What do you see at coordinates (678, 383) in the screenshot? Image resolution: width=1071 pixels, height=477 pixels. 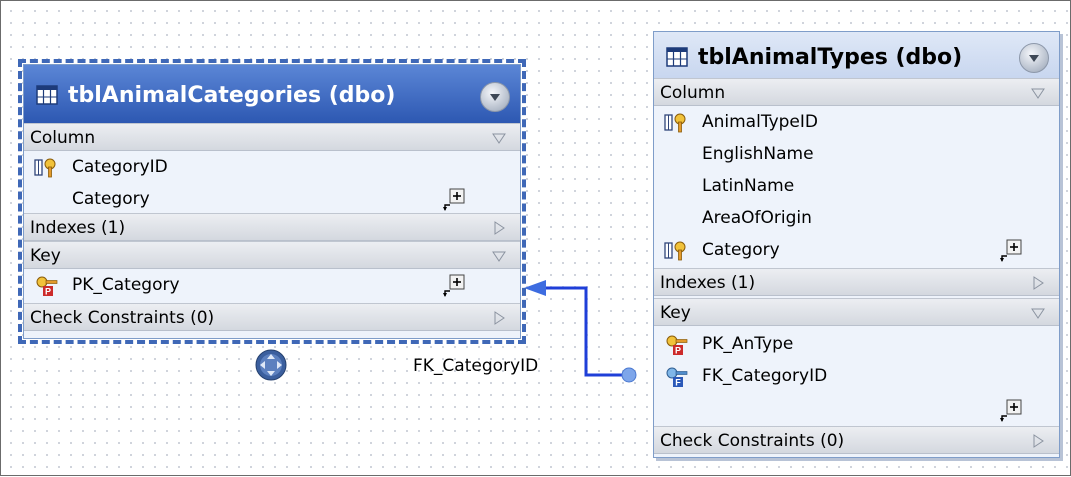 I see `svg-text: F` at bounding box center [678, 383].